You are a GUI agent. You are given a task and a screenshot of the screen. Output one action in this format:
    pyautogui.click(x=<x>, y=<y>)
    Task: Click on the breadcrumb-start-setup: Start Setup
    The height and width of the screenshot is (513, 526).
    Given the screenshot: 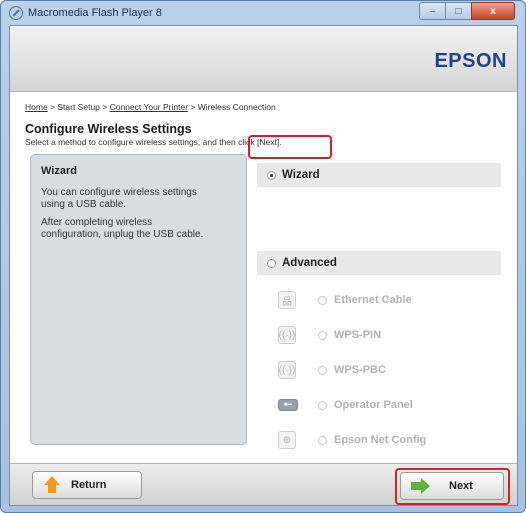 What is the action you would take?
    pyautogui.click(x=78, y=107)
    